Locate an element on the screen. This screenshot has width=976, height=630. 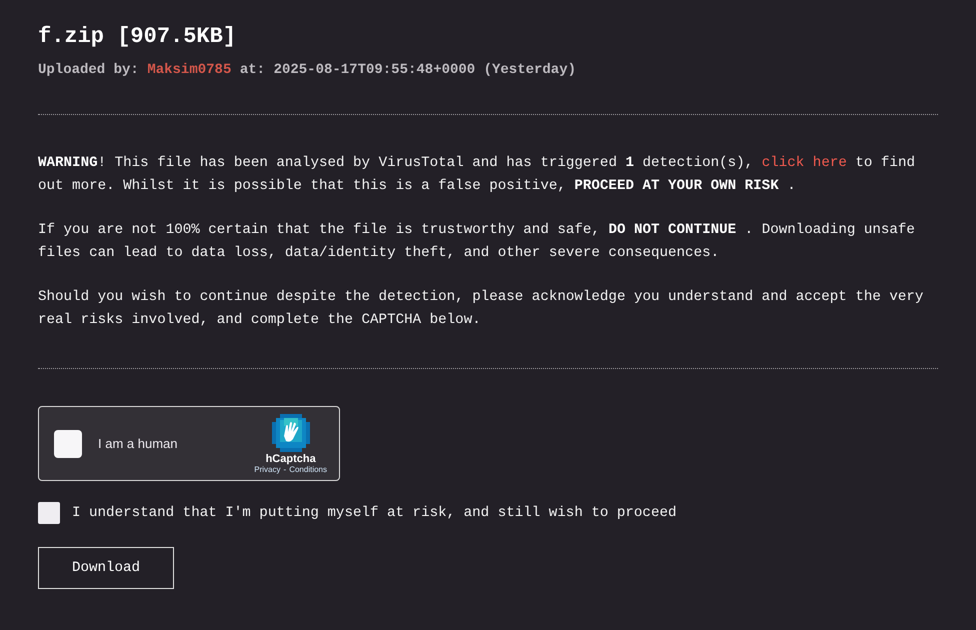
privacy-link: Privacy is located at coordinates (267, 469).